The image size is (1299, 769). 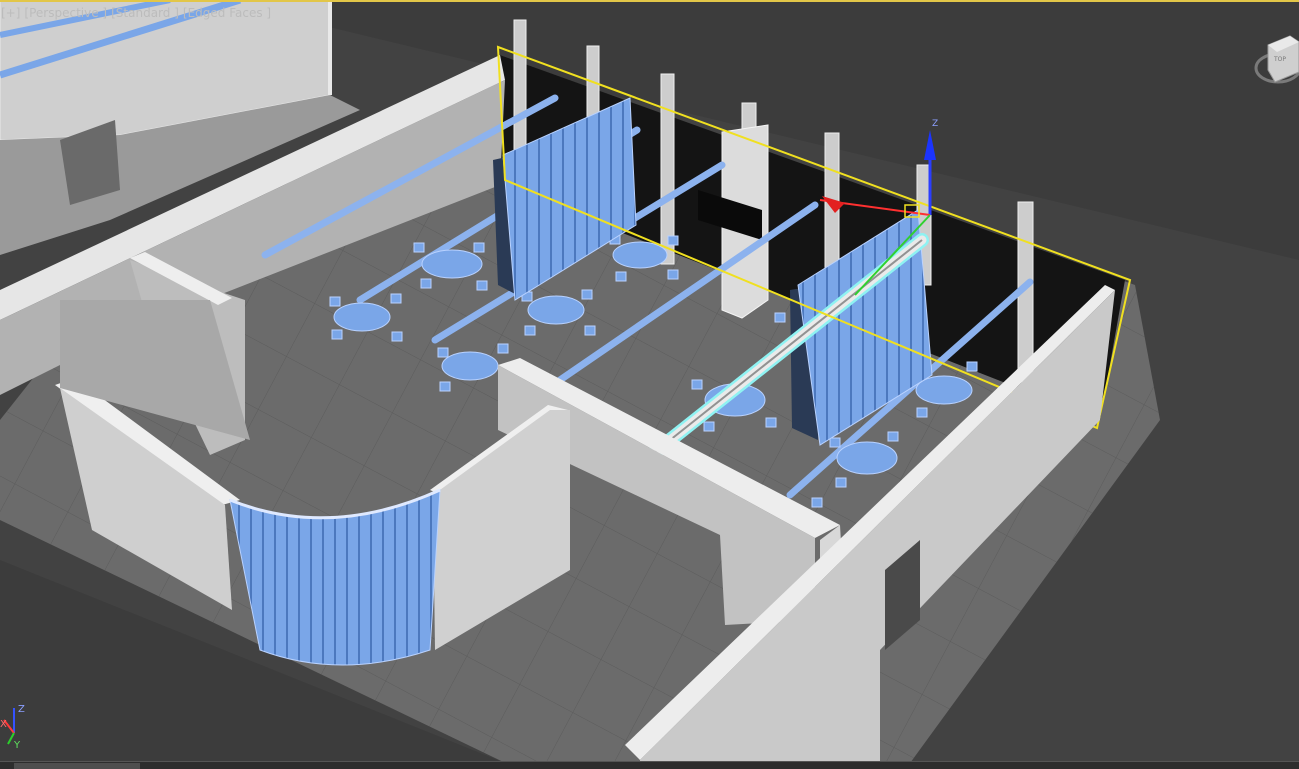 What do you see at coordinates (649, 765) in the screenshot?
I see `bottom-strip` at bounding box center [649, 765].